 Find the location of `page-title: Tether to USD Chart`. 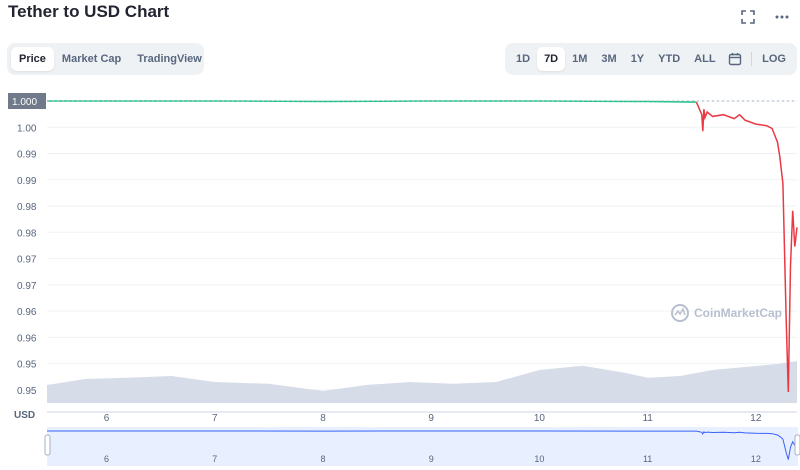

page-title: Tether to USD Chart is located at coordinates (89, 11).